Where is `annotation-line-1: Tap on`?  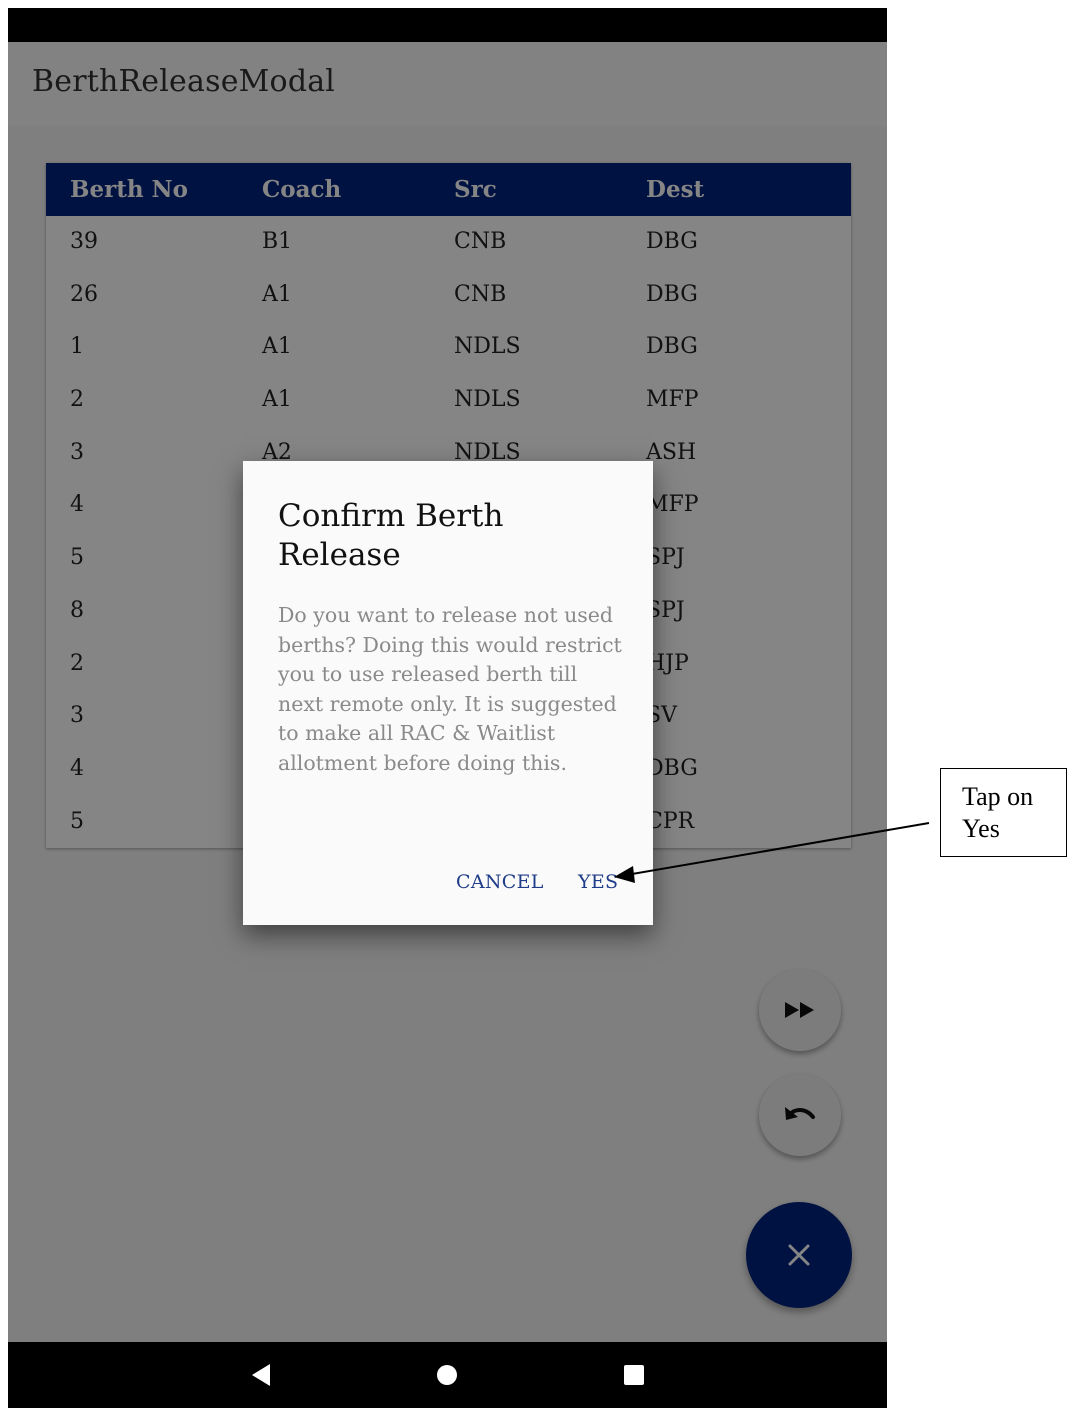 annotation-line-1: Tap on is located at coordinates (998, 796).